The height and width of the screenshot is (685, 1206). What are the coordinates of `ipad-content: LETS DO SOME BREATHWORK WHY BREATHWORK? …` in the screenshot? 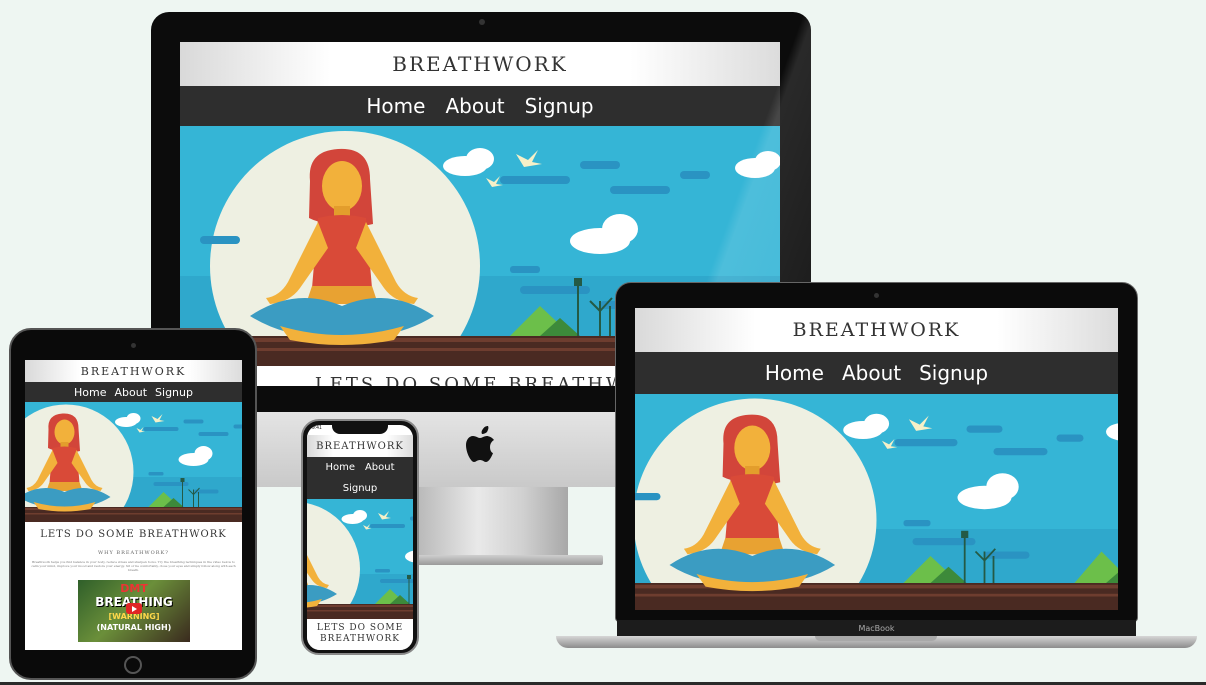 It's located at (133, 586).